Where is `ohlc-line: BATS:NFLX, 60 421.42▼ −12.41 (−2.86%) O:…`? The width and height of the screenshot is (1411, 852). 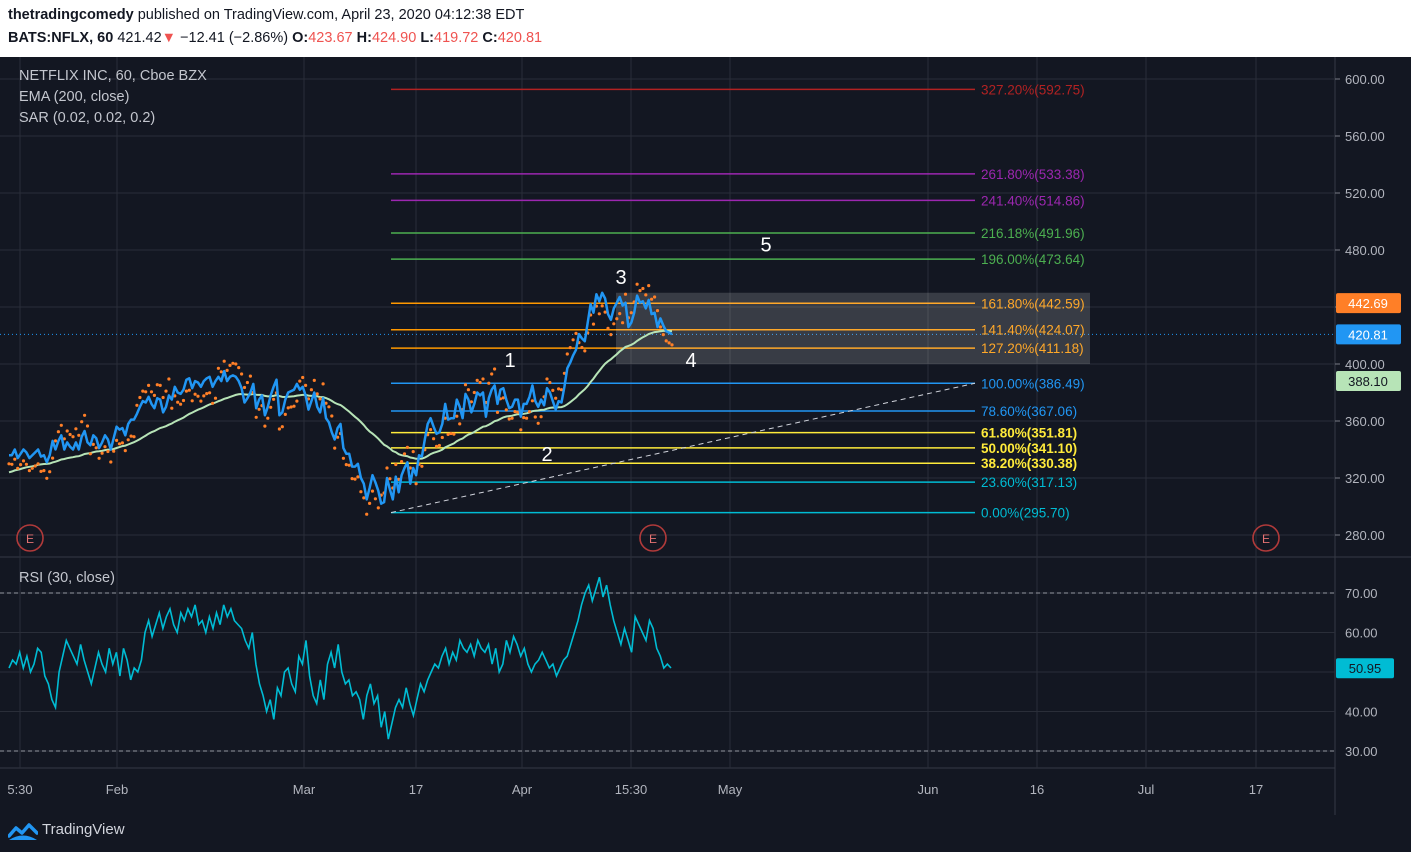
ohlc-line: BATS:NFLX, 60 421.42▼ −12.41 (−2.86%) O:… is located at coordinates (275, 38).